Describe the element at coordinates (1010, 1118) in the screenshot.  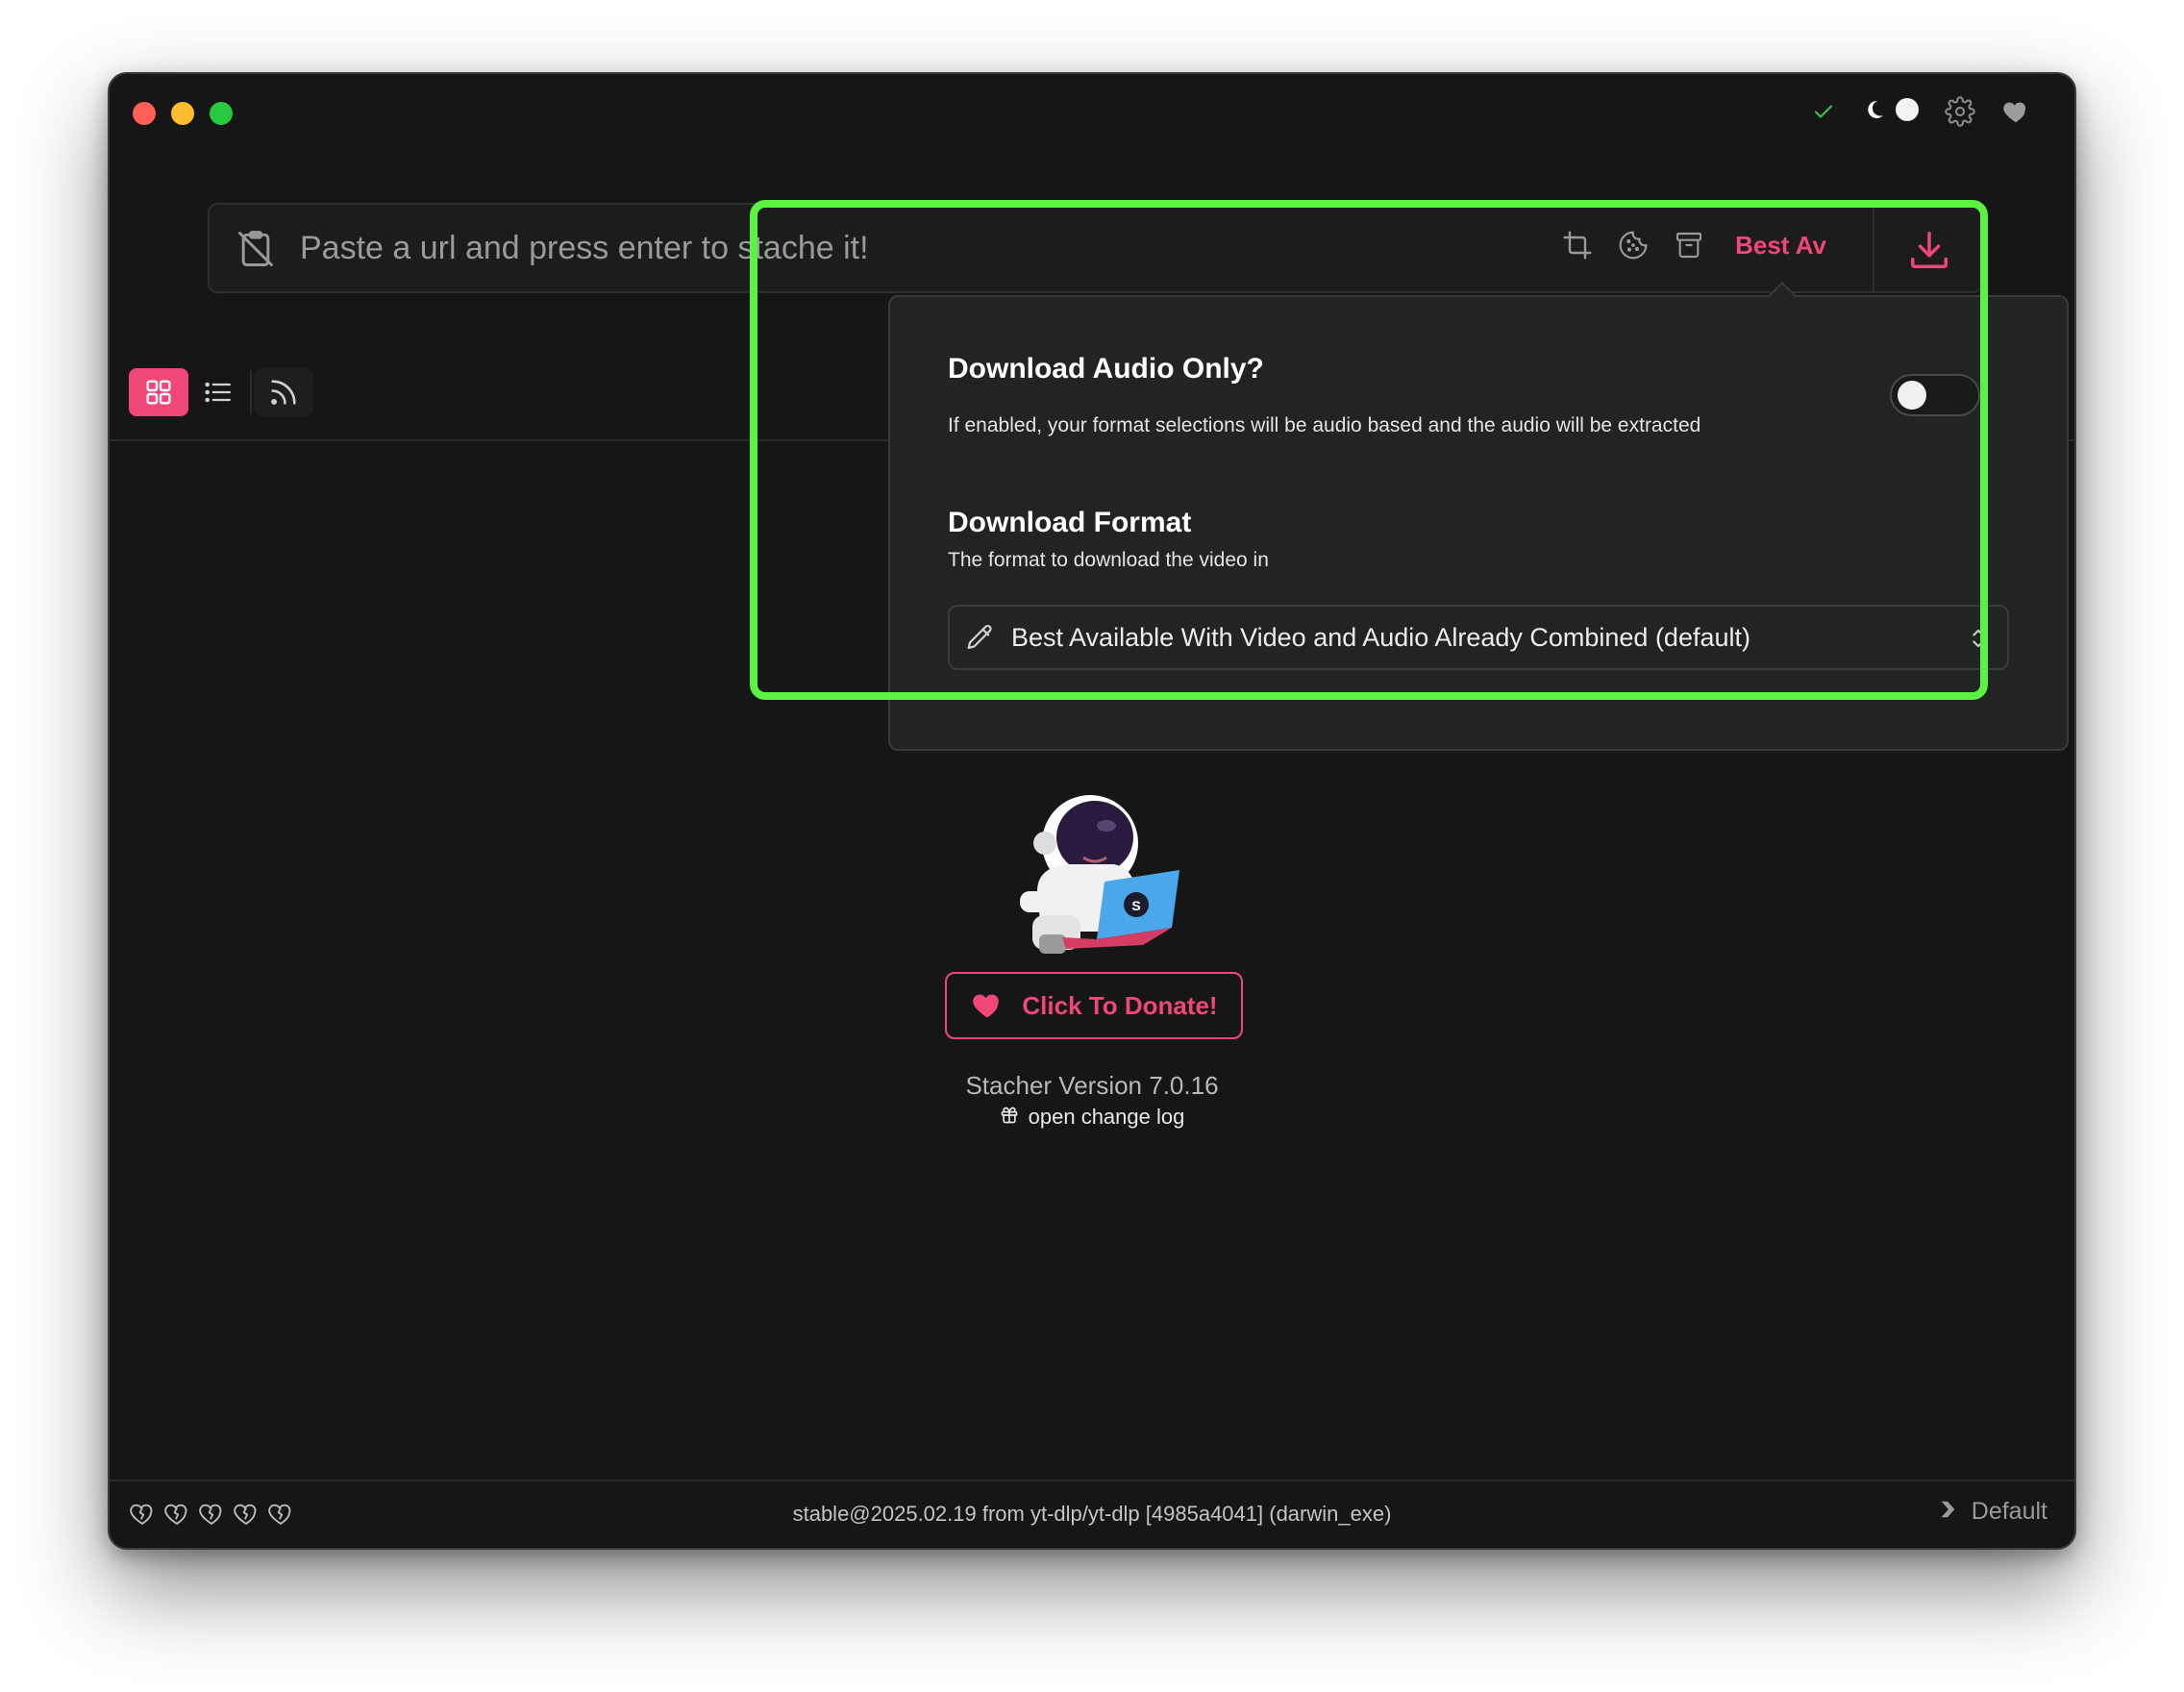
I see `gift-icon` at that location.